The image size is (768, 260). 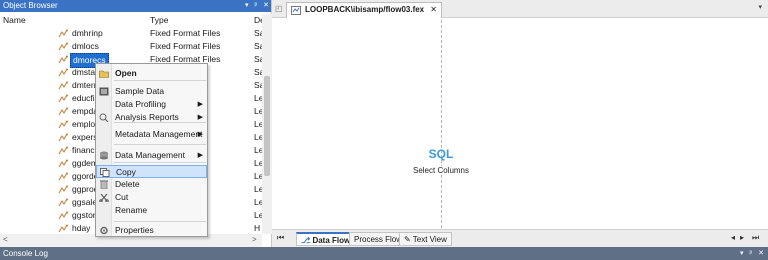 I want to click on menu-item-rename: Rename, so click(x=151, y=210).